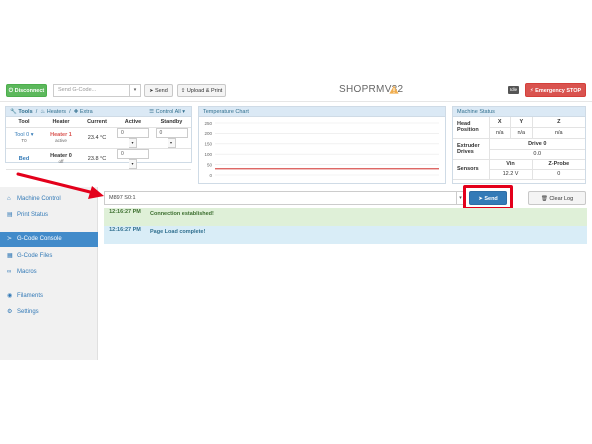 Image resolution: width=592 pixels, height=444 pixels. I want to click on annotation-arrow, so click(60, 185).